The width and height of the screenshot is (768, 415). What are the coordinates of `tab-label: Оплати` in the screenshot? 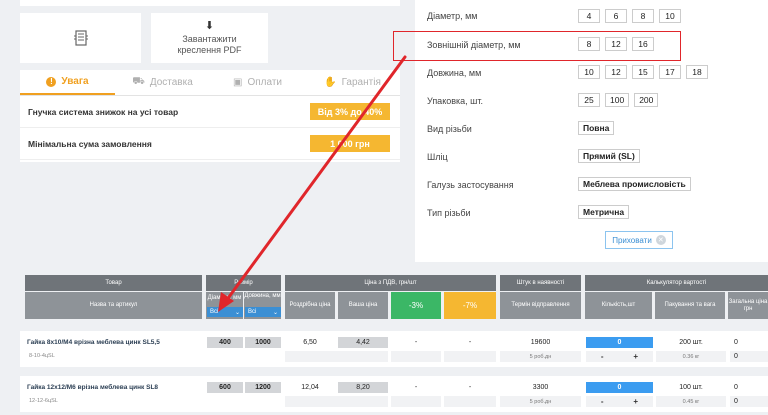 It's located at (264, 82).